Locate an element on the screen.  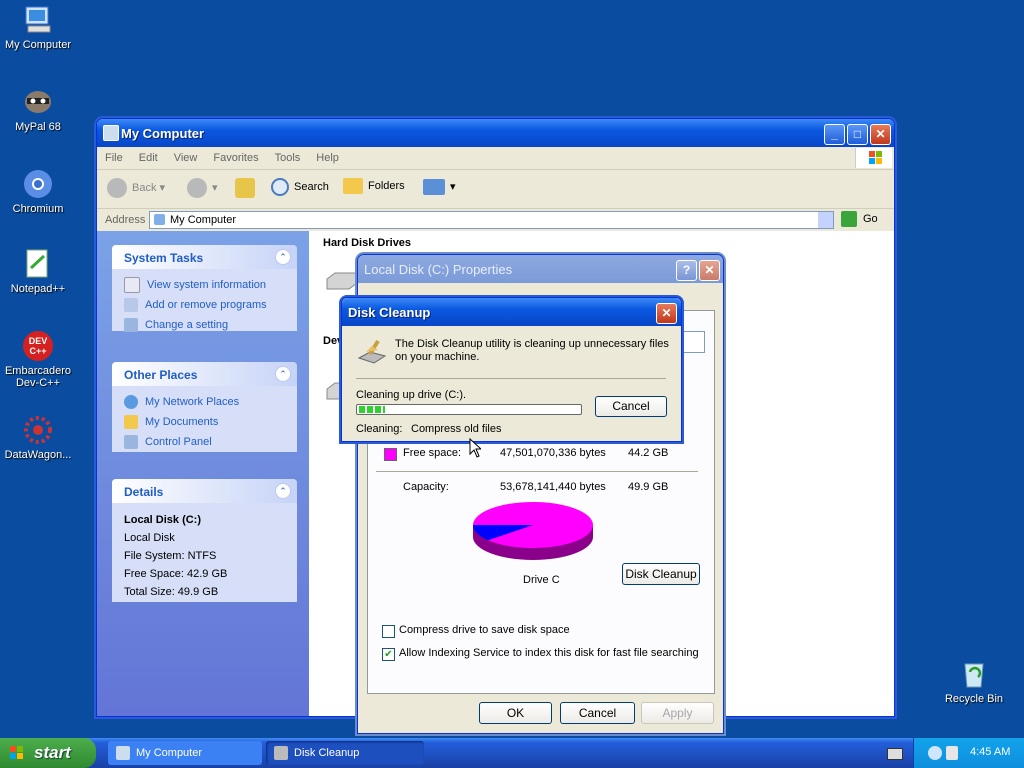
go-button: Go is located at coordinates (859, 219).